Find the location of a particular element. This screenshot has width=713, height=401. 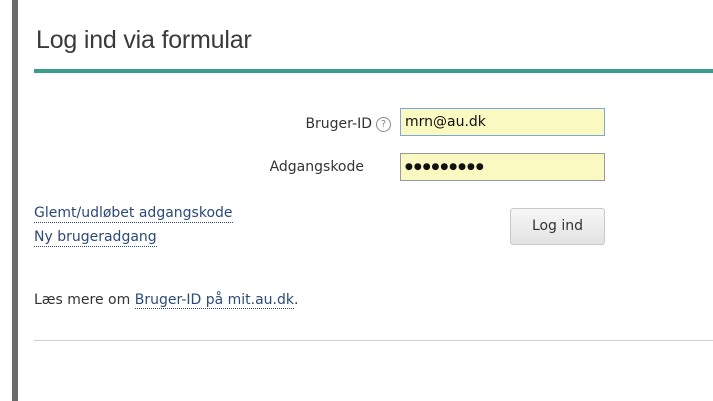

password-input: ●●●●●●●●● is located at coordinates (502, 167).